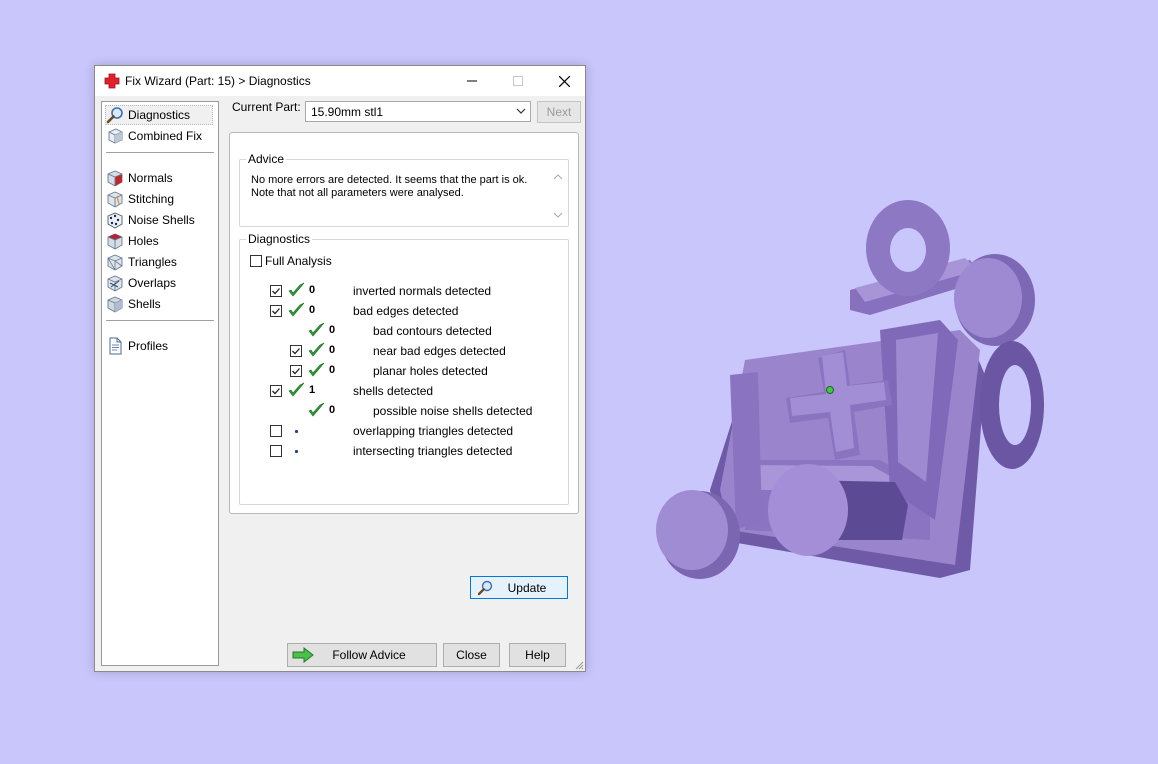 The image size is (1158, 764). What do you see at coordinates (830, 390) in the screenshot?
I see `model-pivot-point` at bounding box center [830, 390].